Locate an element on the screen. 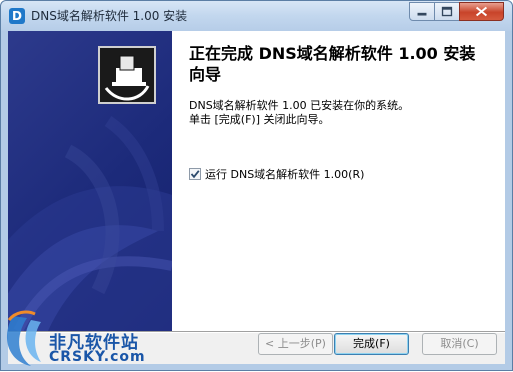 This screenshot has width=513, height=372. checkmark-icon is located at coordinates (195, 174).